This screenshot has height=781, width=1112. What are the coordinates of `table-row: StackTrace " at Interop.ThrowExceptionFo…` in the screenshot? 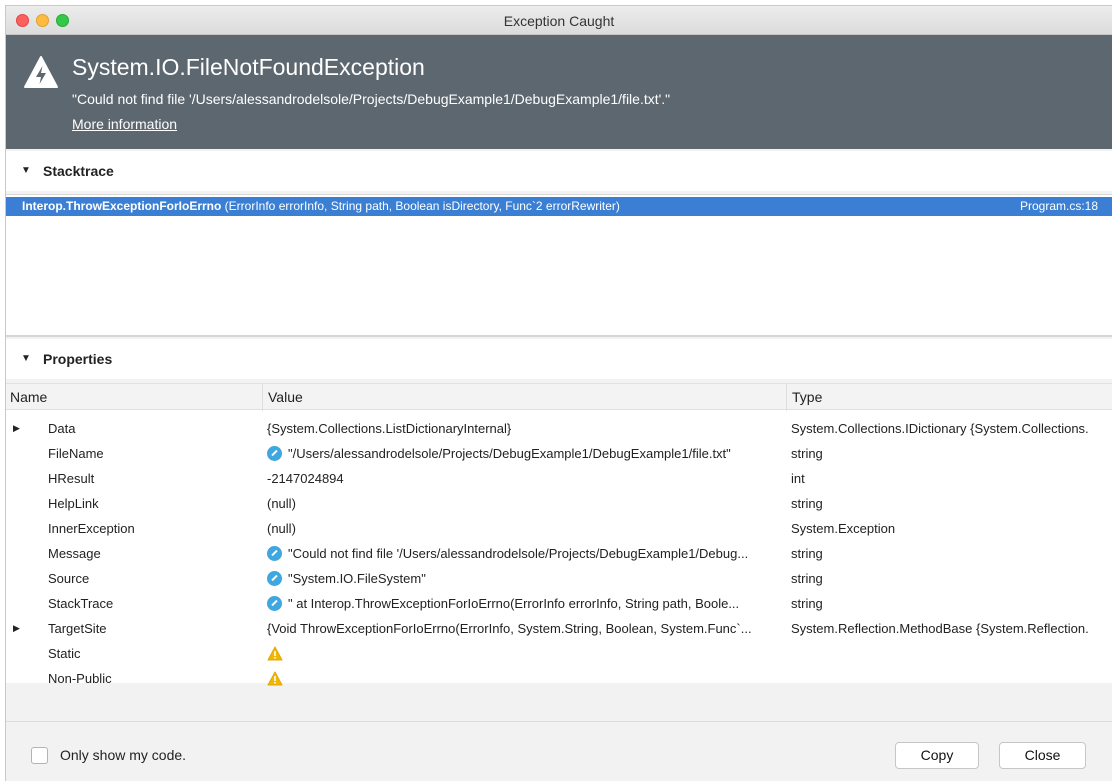 It's located at (559, 603).